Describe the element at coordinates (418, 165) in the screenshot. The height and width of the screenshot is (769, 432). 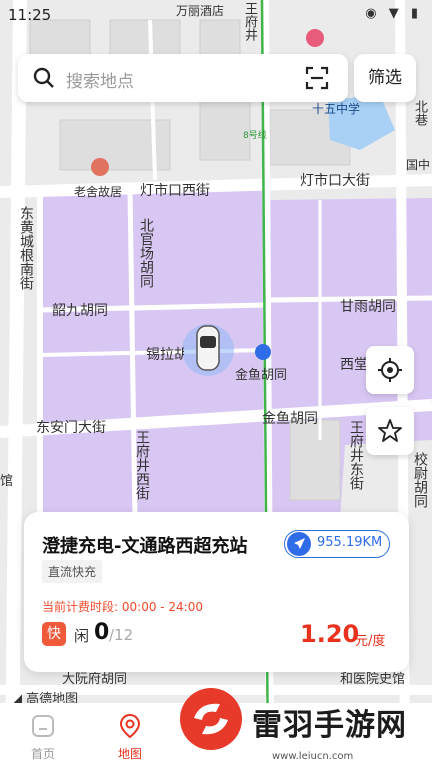
I see `map-label: 国中` at that location.